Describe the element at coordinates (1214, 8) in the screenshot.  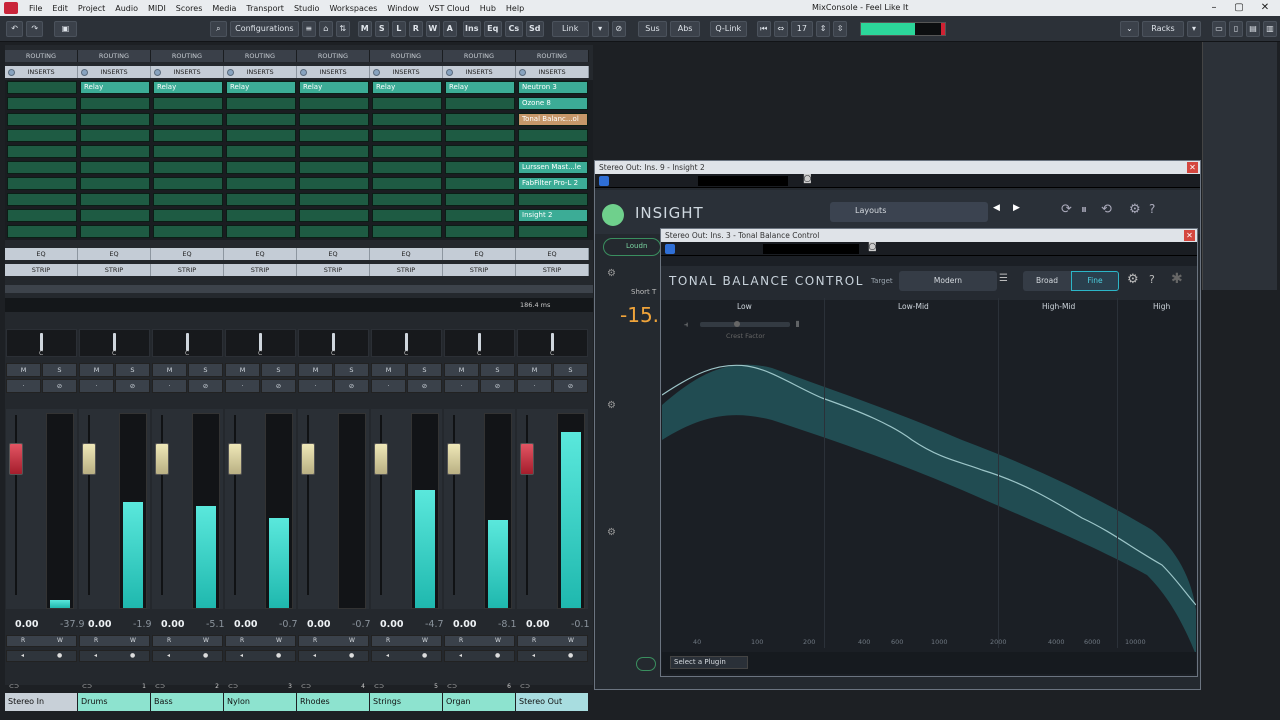
I see `minimize-icon: –` at that location.